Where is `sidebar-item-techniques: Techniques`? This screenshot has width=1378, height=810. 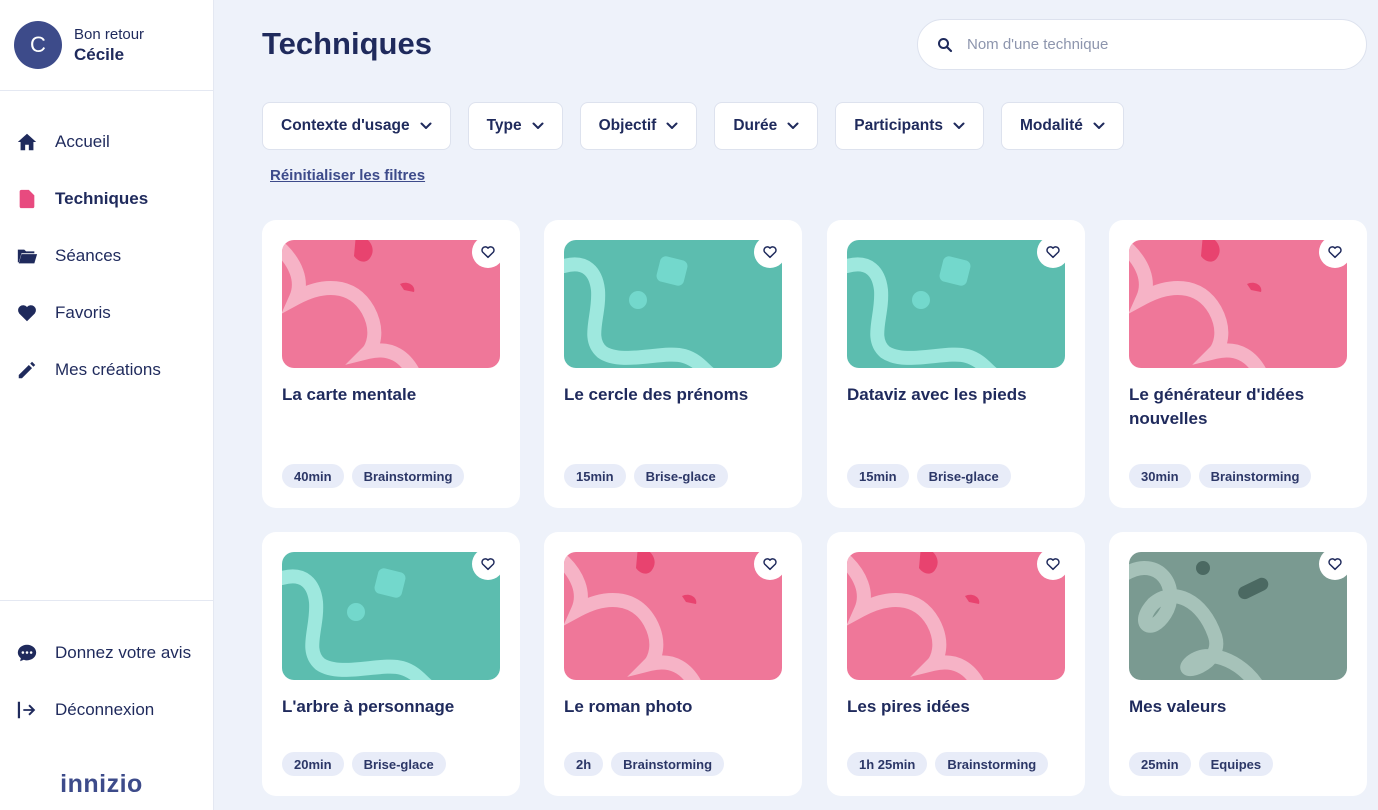
sidebar-item-techniques: Techniques is located at coordinates (106, 198).